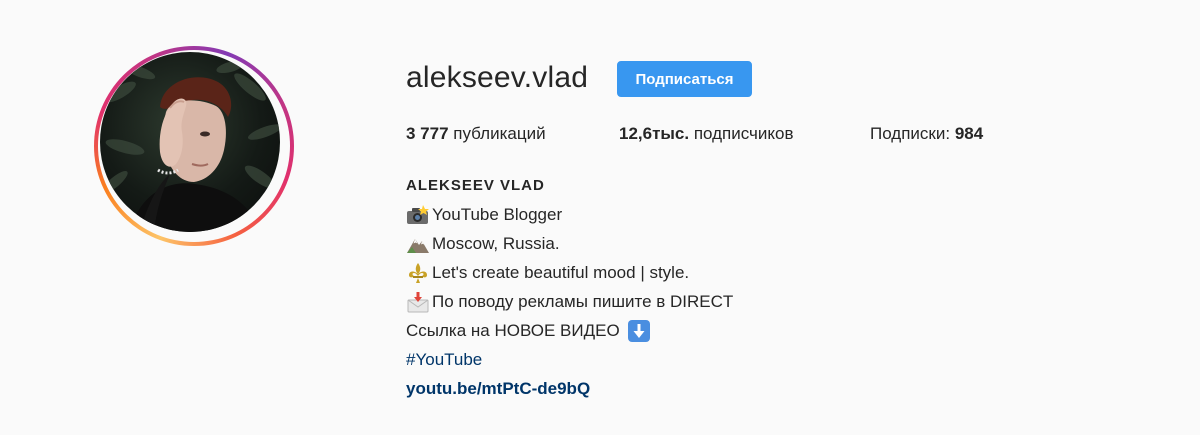  I want to click on profile-photo-icon, so click(191, 146).